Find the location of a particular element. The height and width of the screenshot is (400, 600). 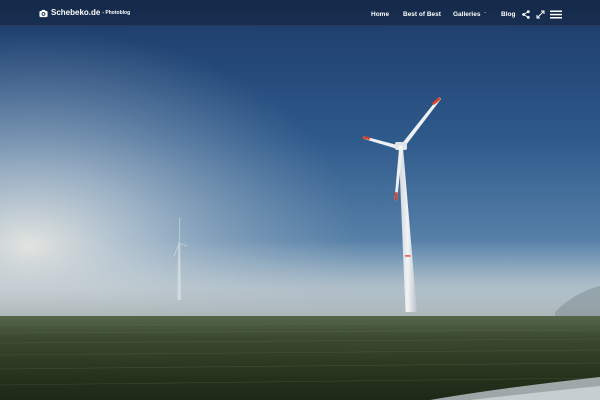

share-button is located at coordinates (526, 14).